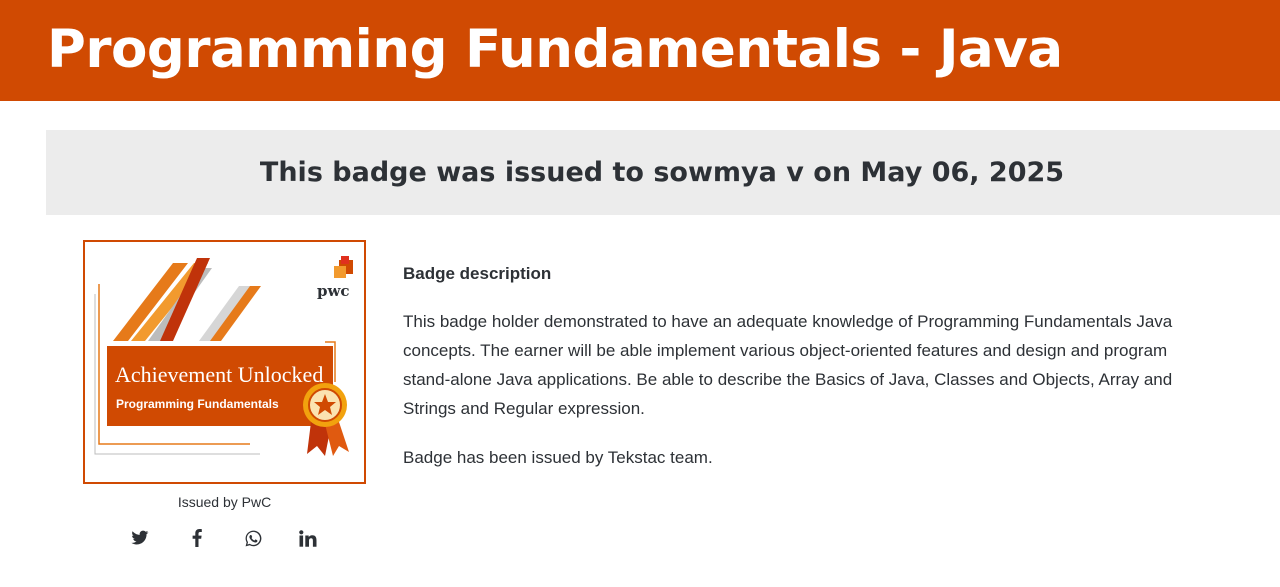 This screenshot has height=587, width=1280. I want to click on issuer-label: Issued by PwC, so click(224, 502).